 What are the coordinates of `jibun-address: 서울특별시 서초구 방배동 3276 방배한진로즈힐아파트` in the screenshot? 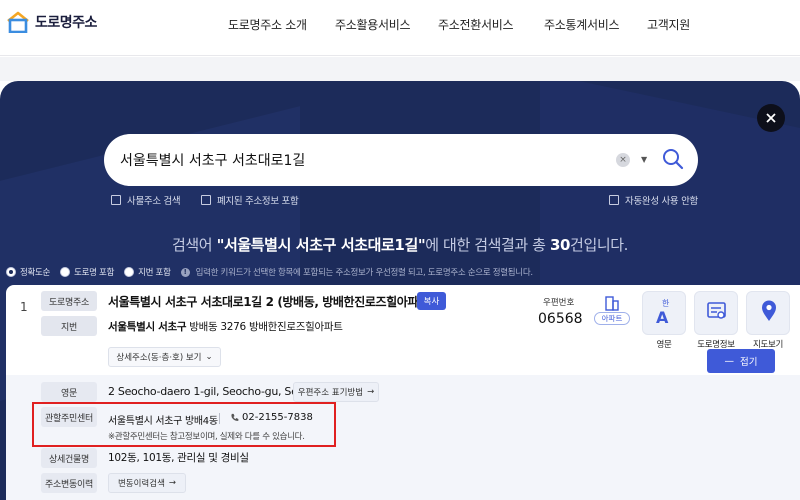 It's located at (225, 326).